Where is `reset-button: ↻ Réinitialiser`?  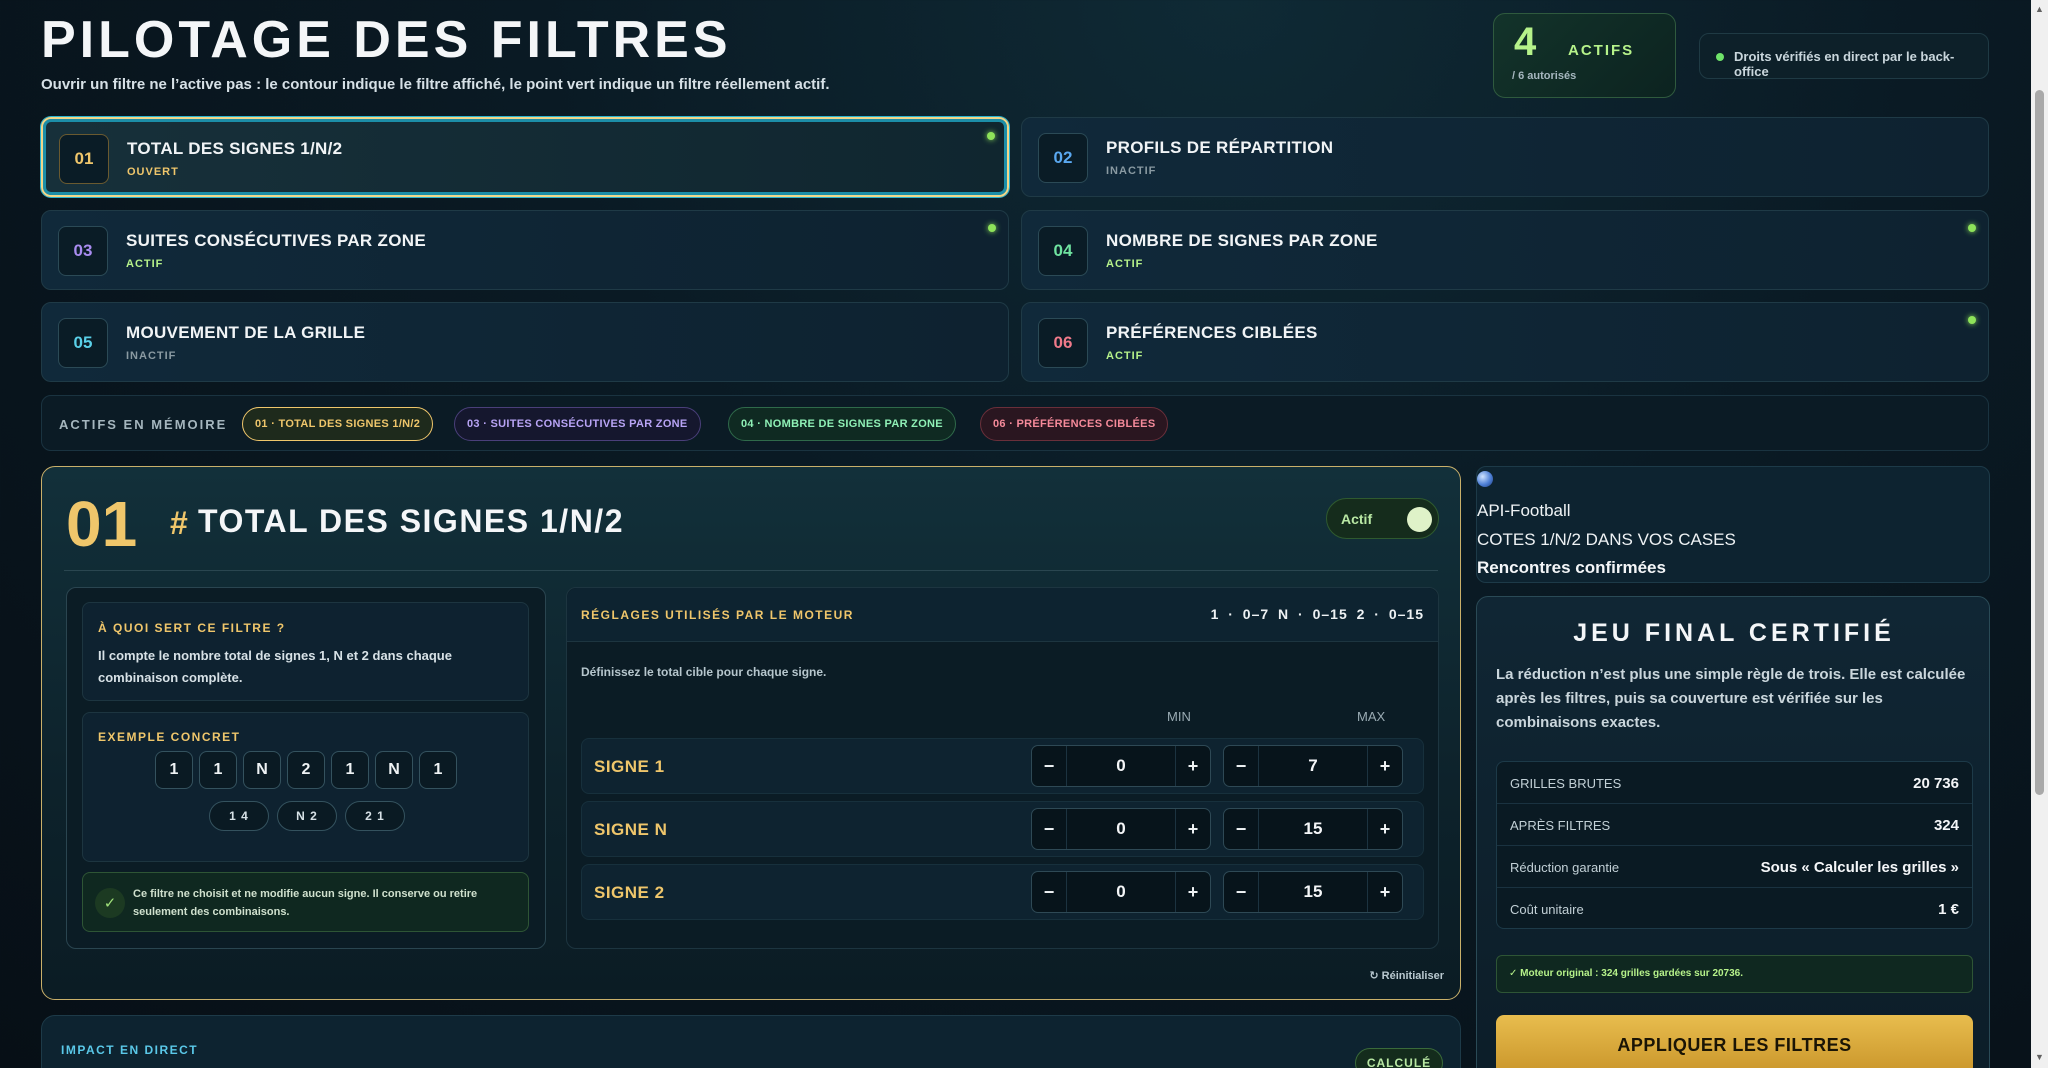 reset-button: ↻ Réinitialiser is located at coordinates (1406, 975).